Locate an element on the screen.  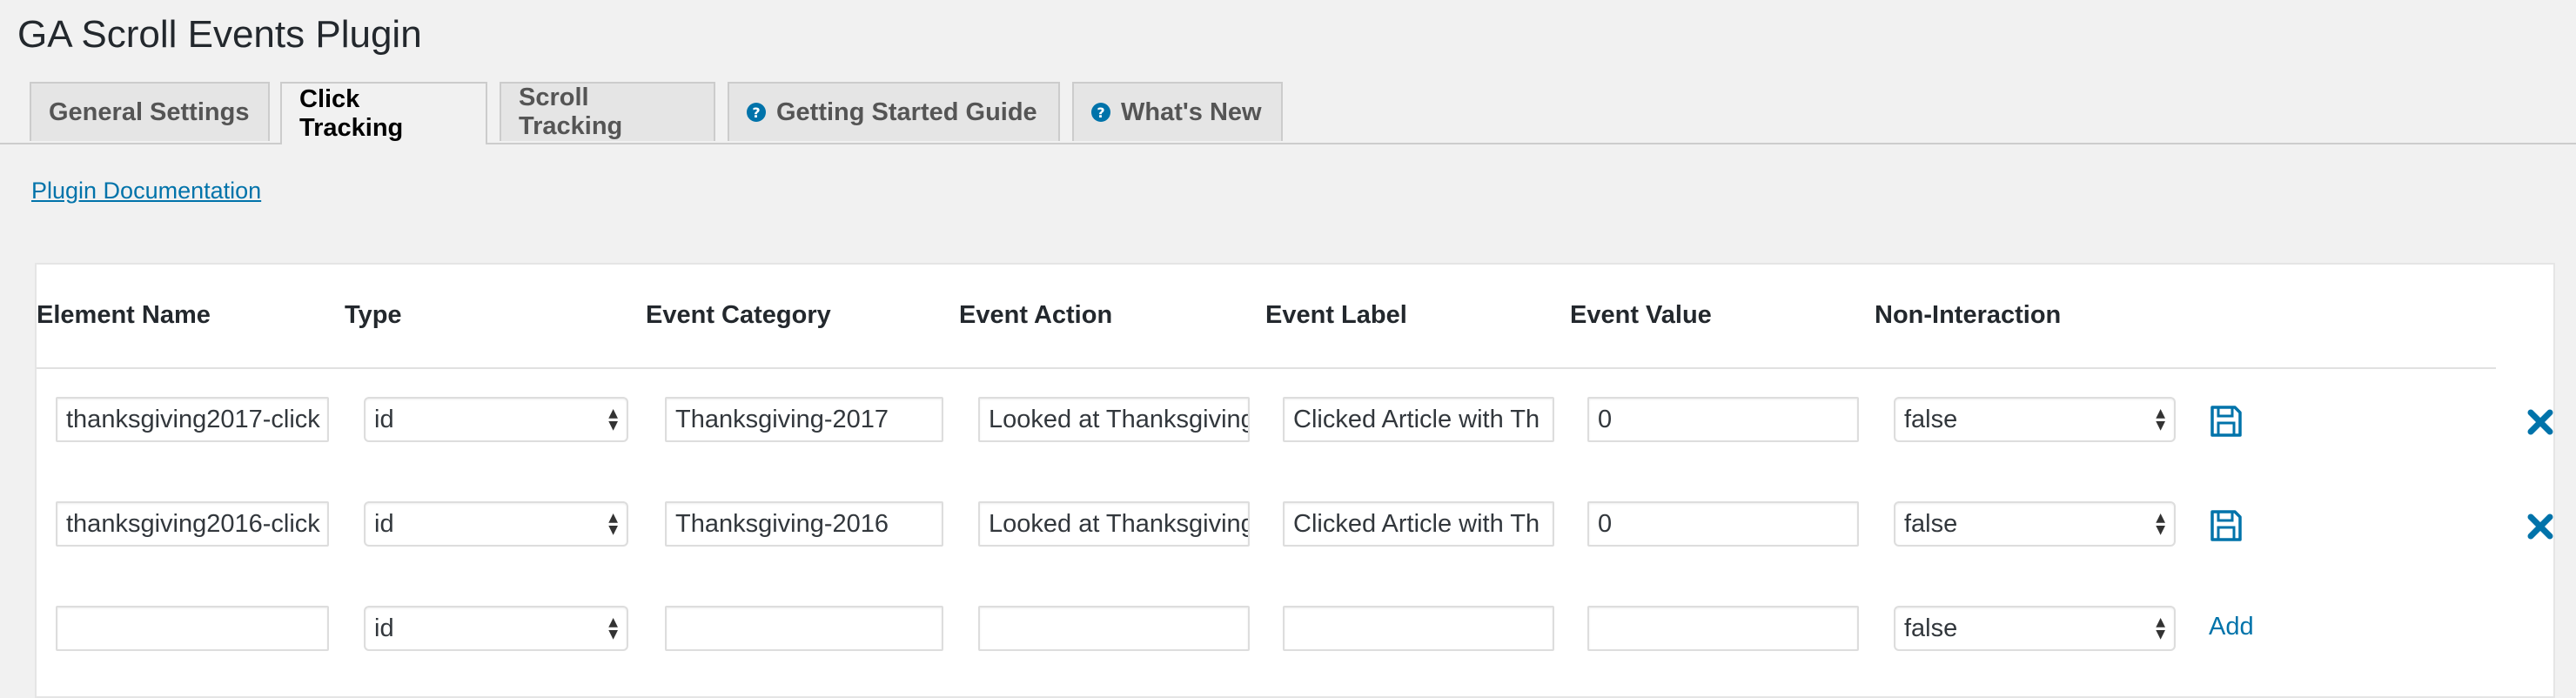
new-type-select: id ▲ ▼ is located at coordinates (496, 628).